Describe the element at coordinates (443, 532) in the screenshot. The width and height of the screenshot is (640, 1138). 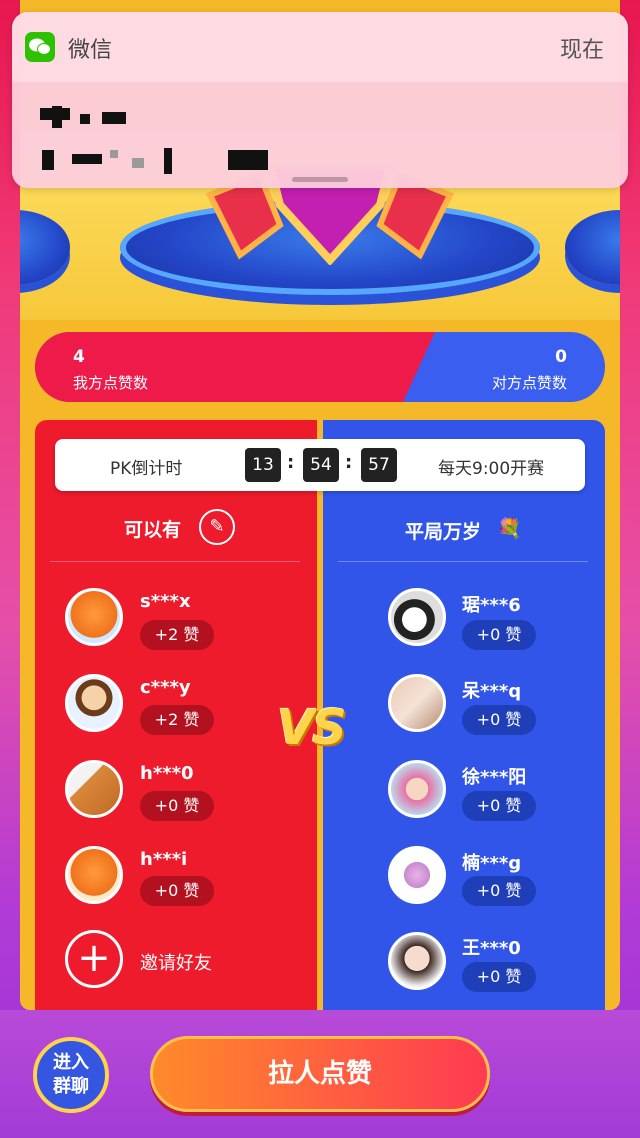
I see `right-team-name: 平局万岁` at that location.